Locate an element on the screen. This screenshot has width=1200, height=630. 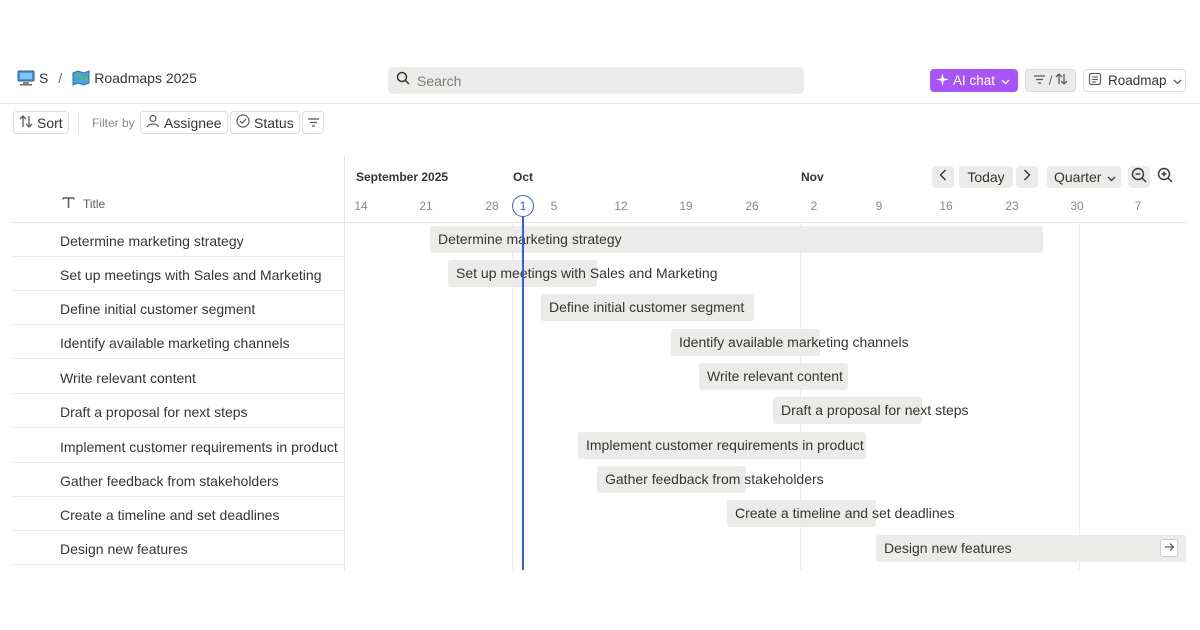
column-divider is located at coordinates (344, 363).